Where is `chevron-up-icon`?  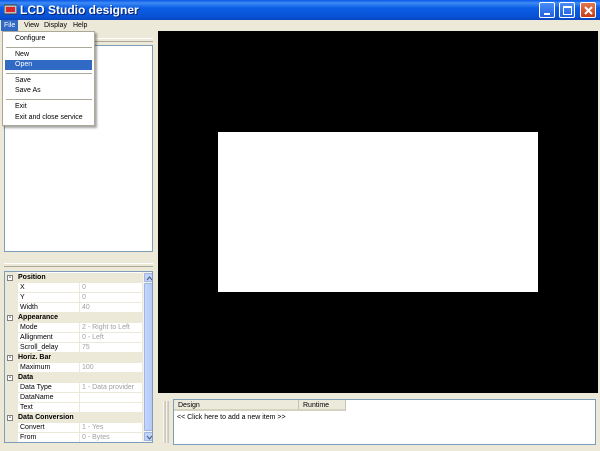
chevron-up-icon is located at coordinates (149, 278).